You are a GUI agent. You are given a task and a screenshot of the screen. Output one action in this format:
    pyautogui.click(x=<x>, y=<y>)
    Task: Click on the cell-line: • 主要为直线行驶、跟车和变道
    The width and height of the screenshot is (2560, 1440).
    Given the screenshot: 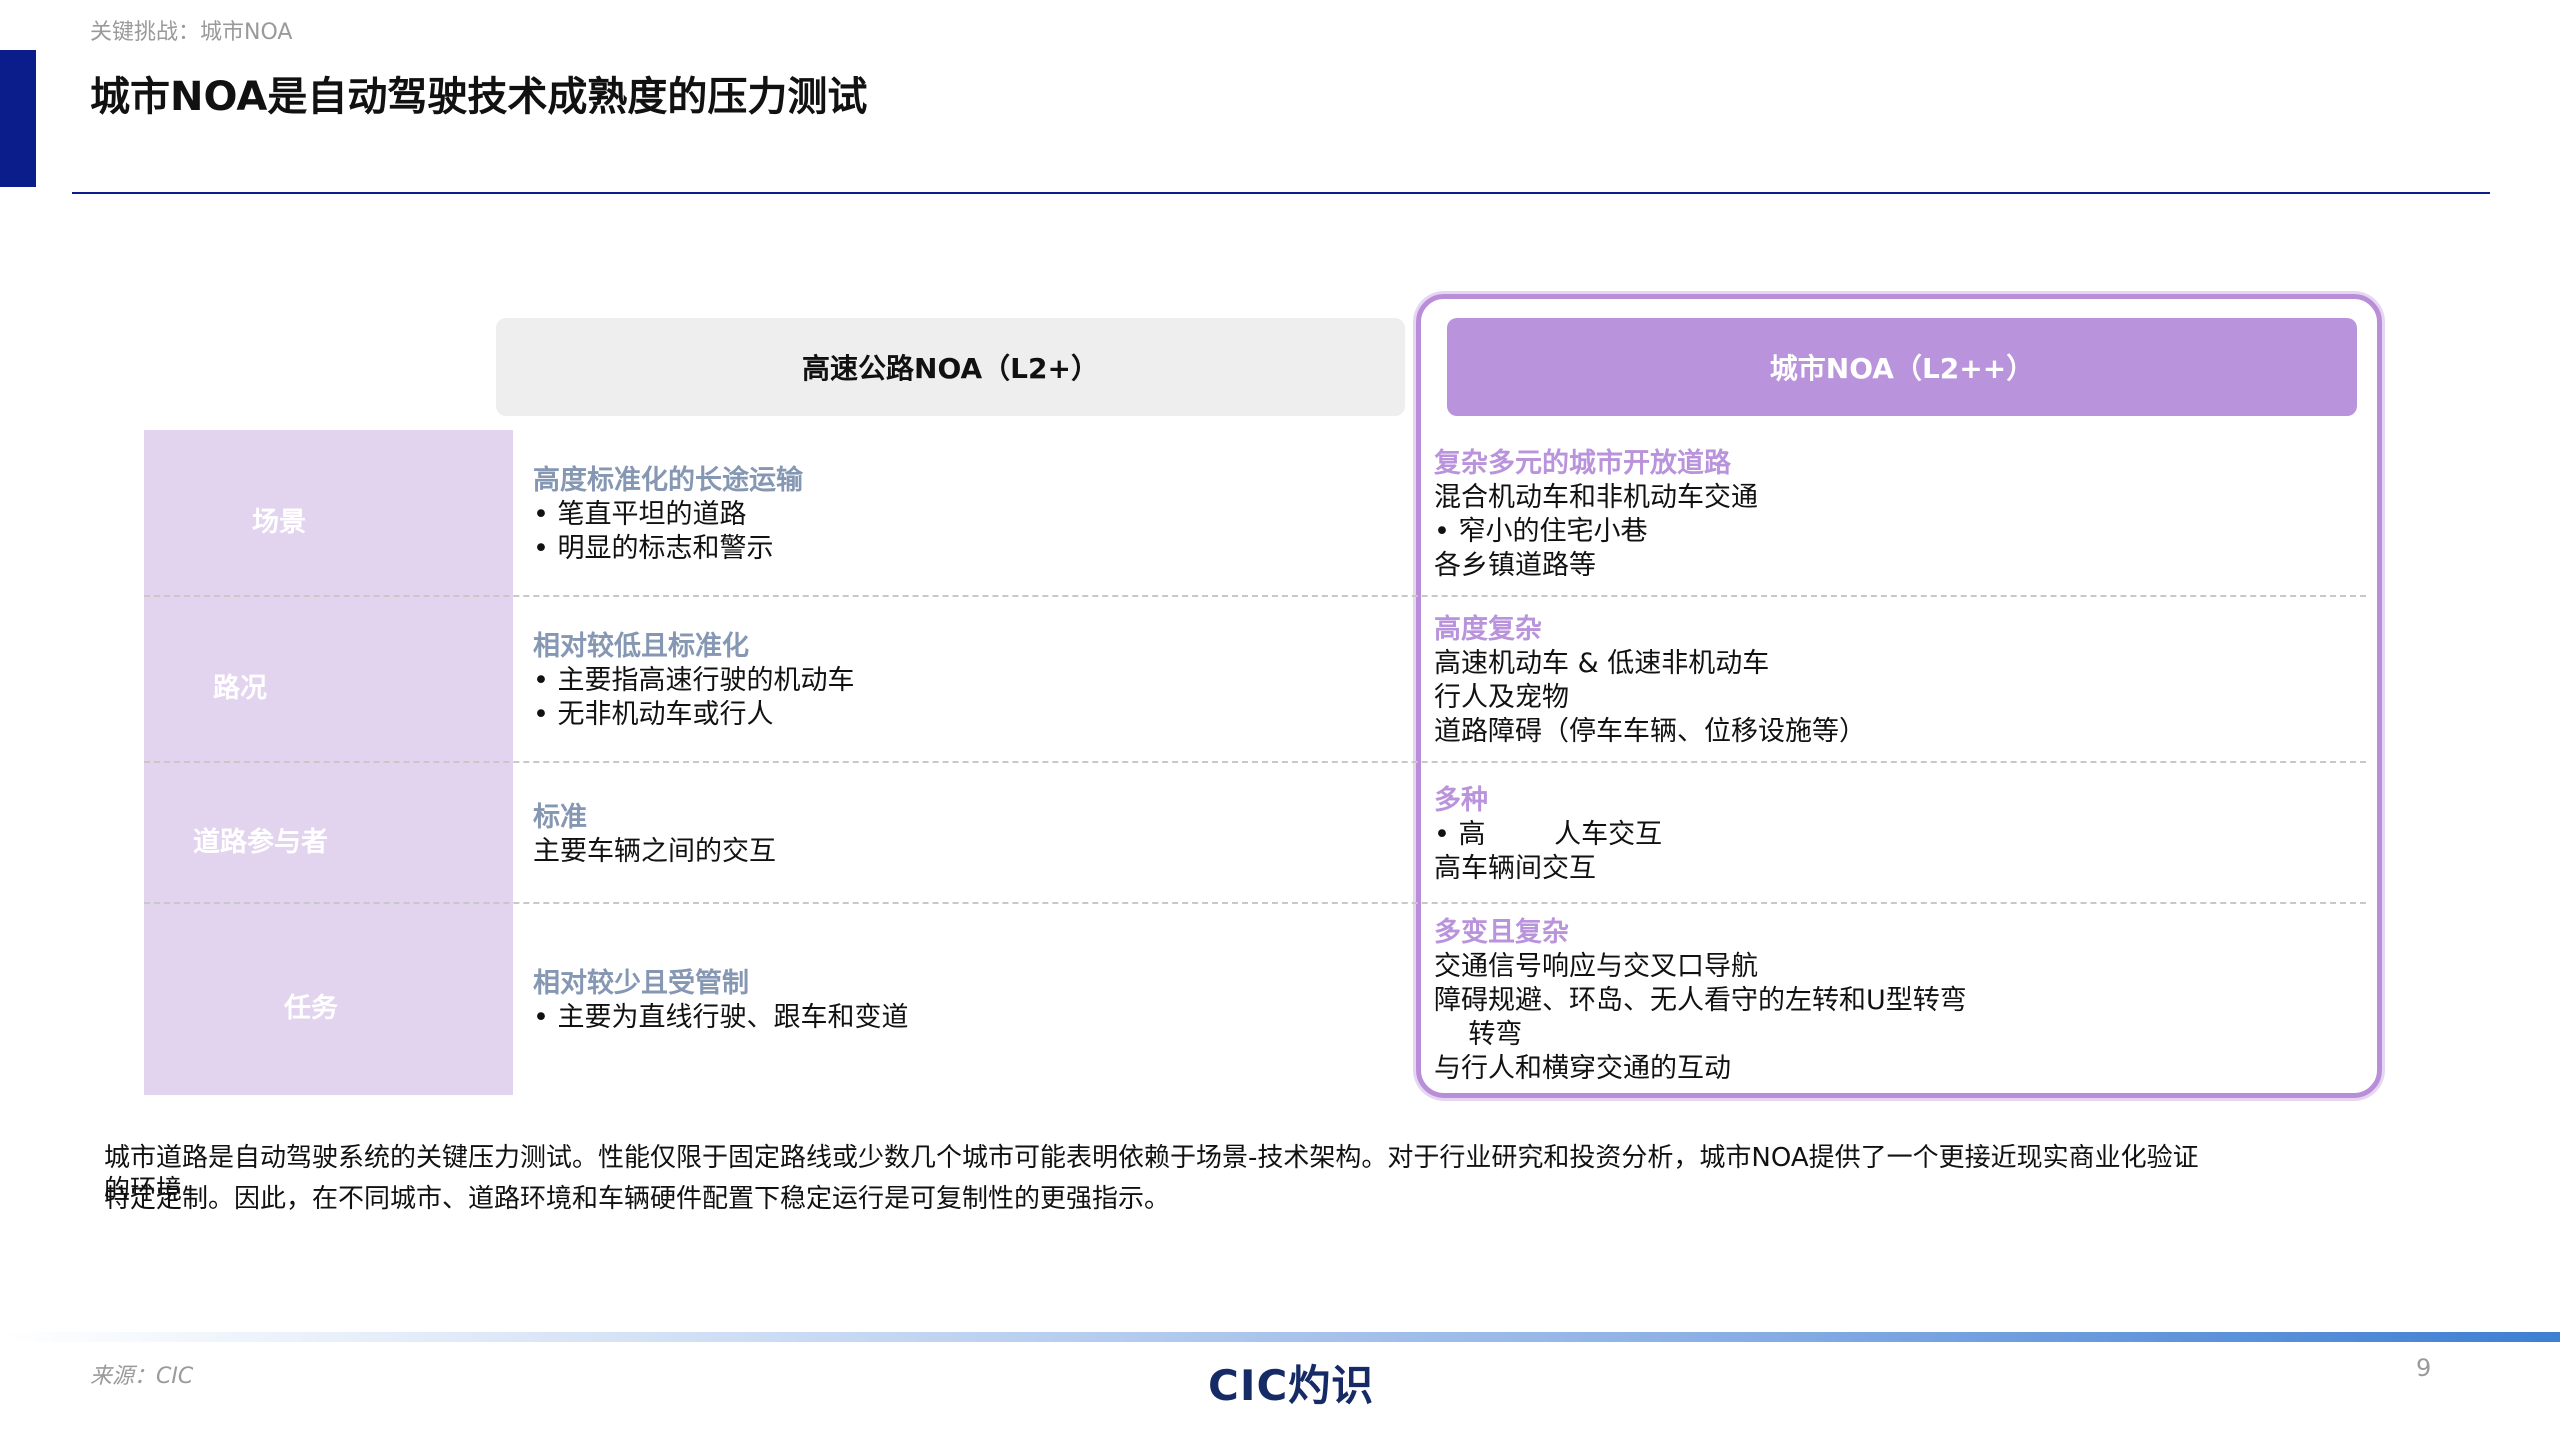 What is the action you would take?
    pyautogui.click(x=721, y=1017)
    